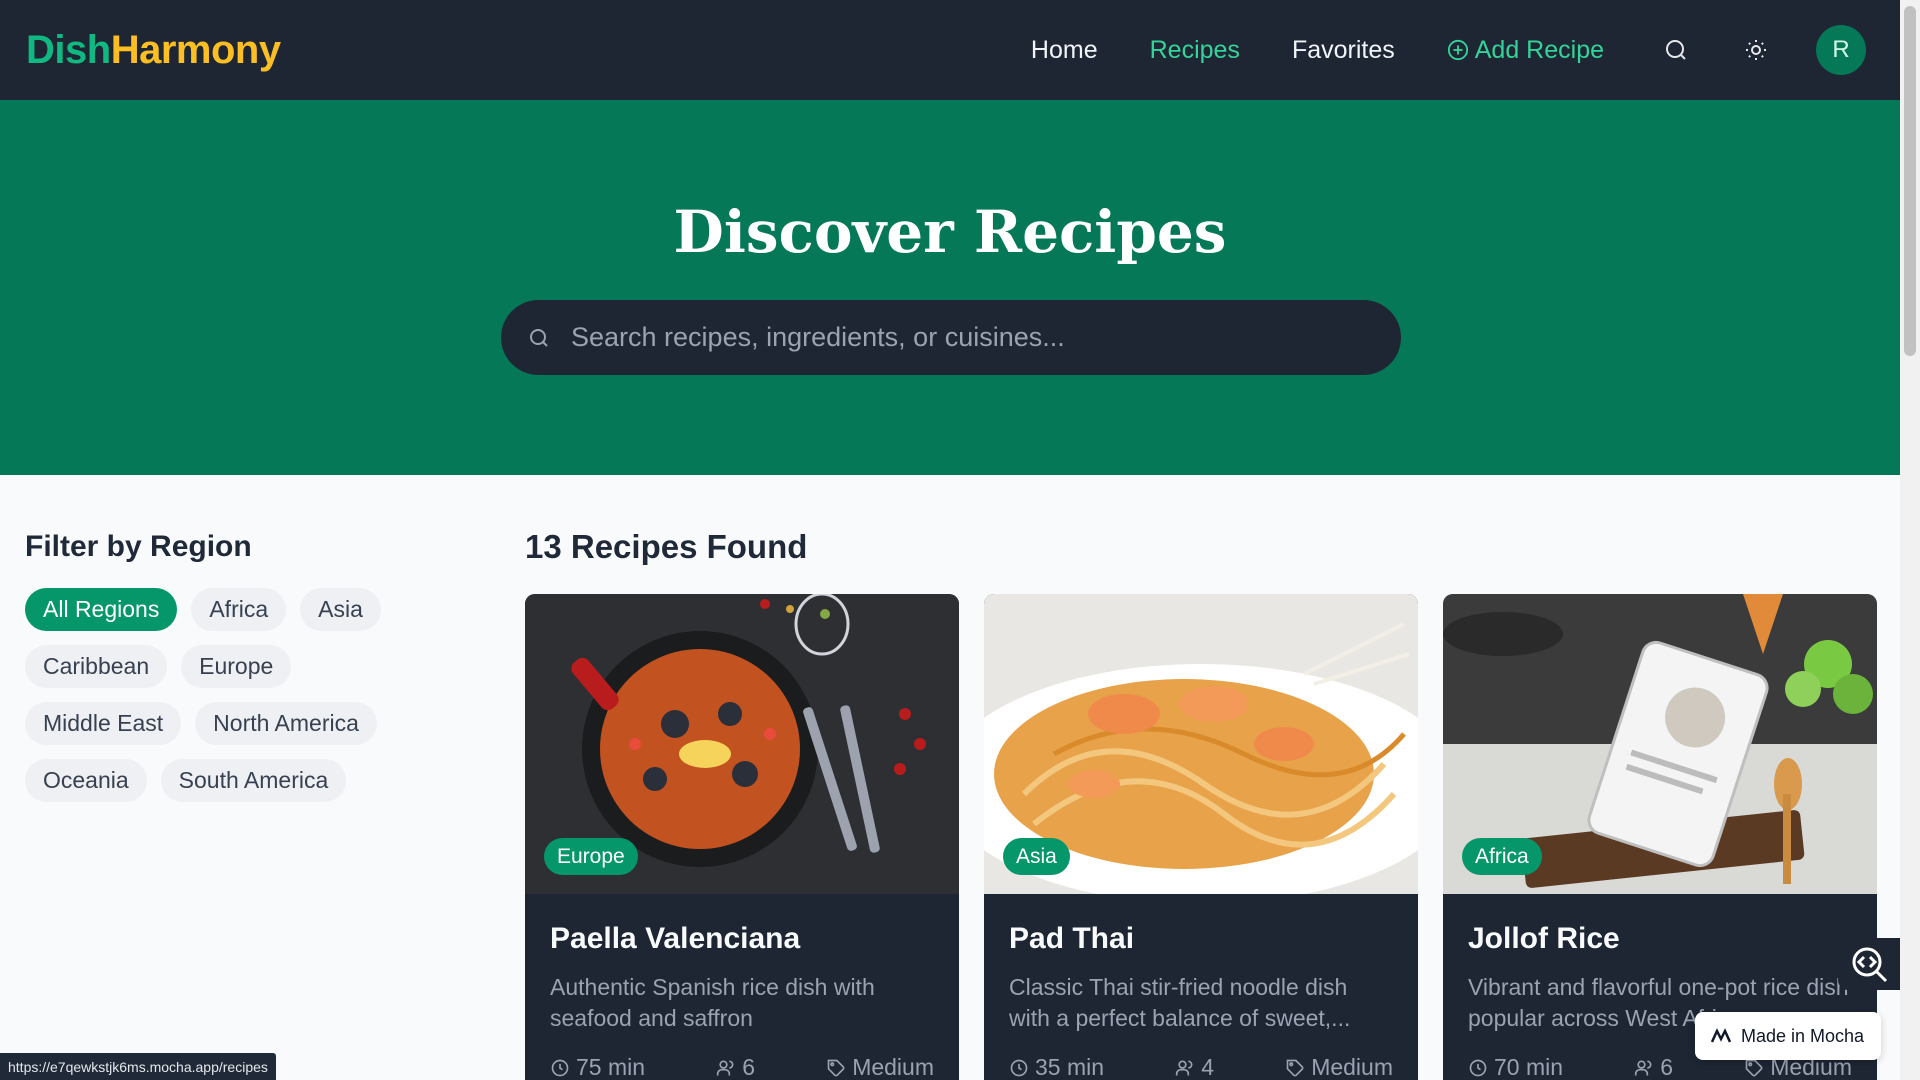 The width and height of the screenshot is (1920, 1080). What do you see at coordinates (236, 666) in the screenshot?
I see `region-chip-europe: Europe` at bounding box center [236, 666].